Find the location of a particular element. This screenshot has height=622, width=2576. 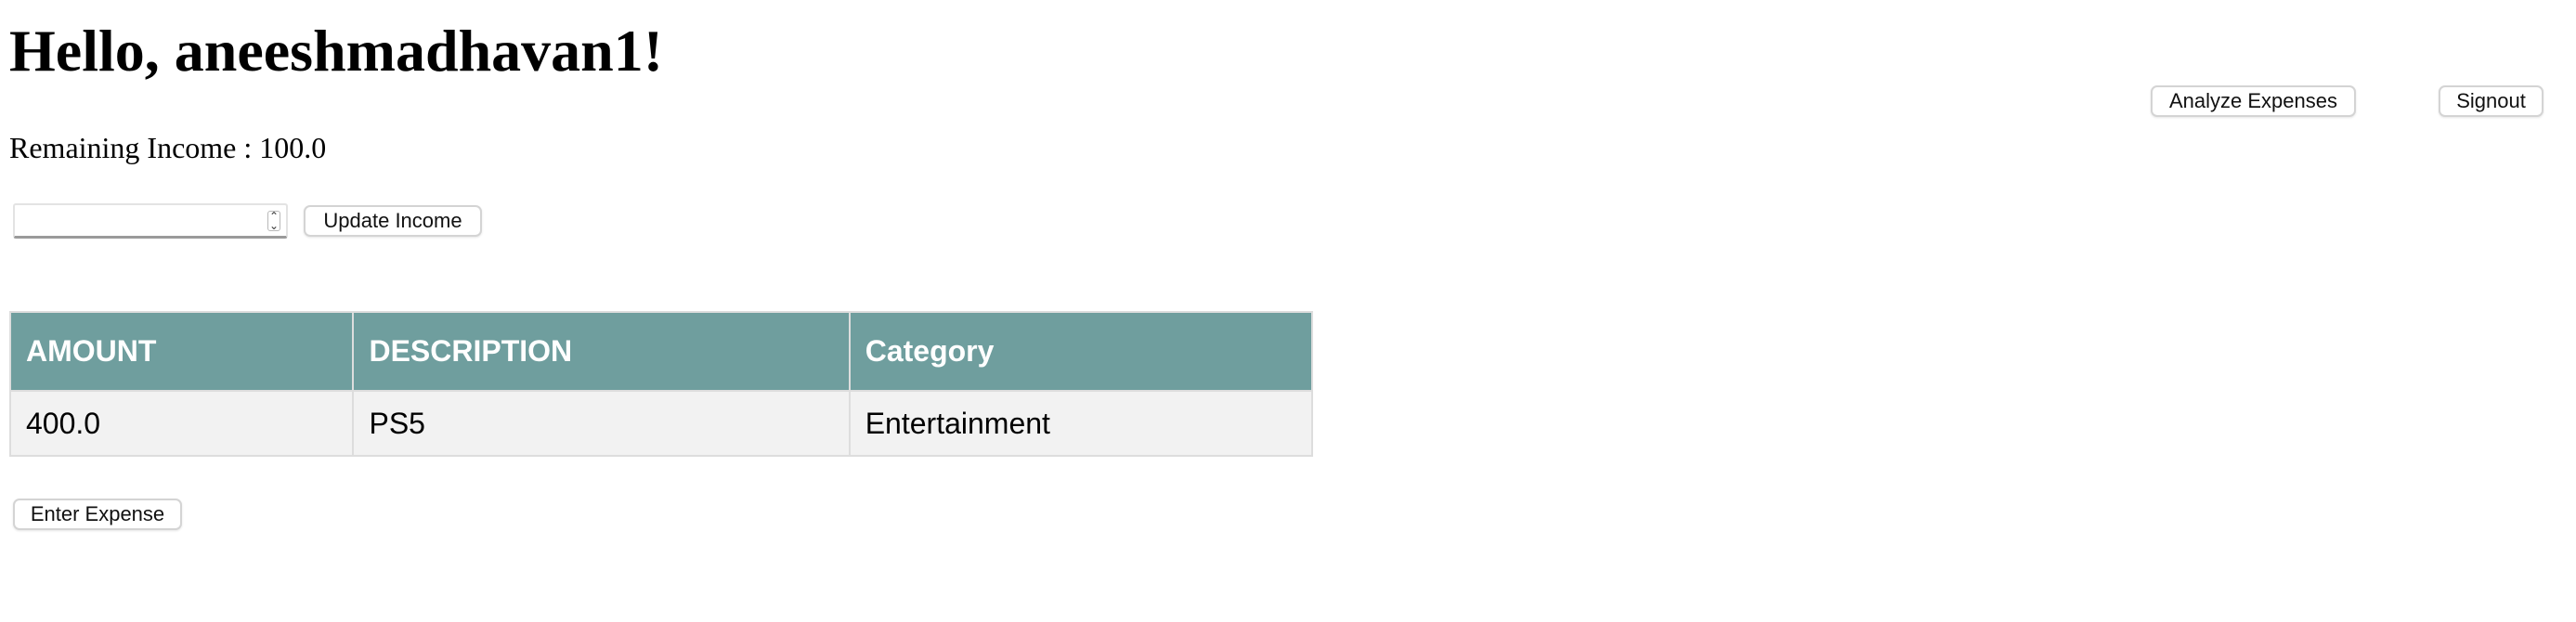

column-header-amount: AMOUNT is located at coordinates (182, 351).